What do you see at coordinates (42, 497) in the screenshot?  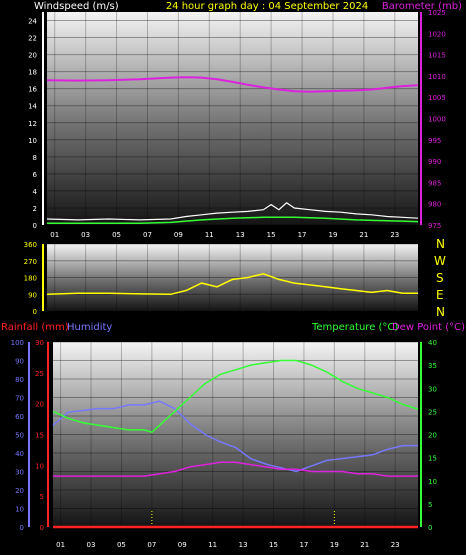 I see `rainfall-tick-label: 5` at bounding box center [42, 497].